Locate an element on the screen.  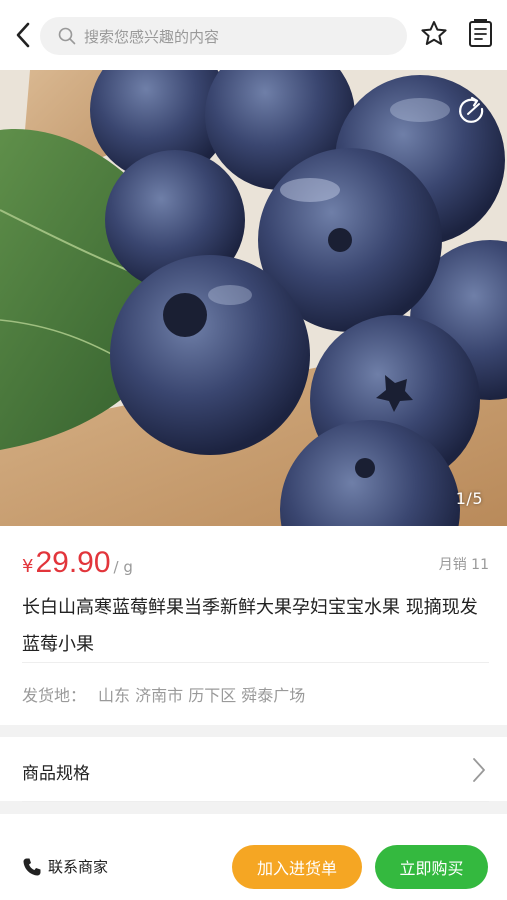
price-row: ¥ 29.90 / g is located at coordinates (77, 563).